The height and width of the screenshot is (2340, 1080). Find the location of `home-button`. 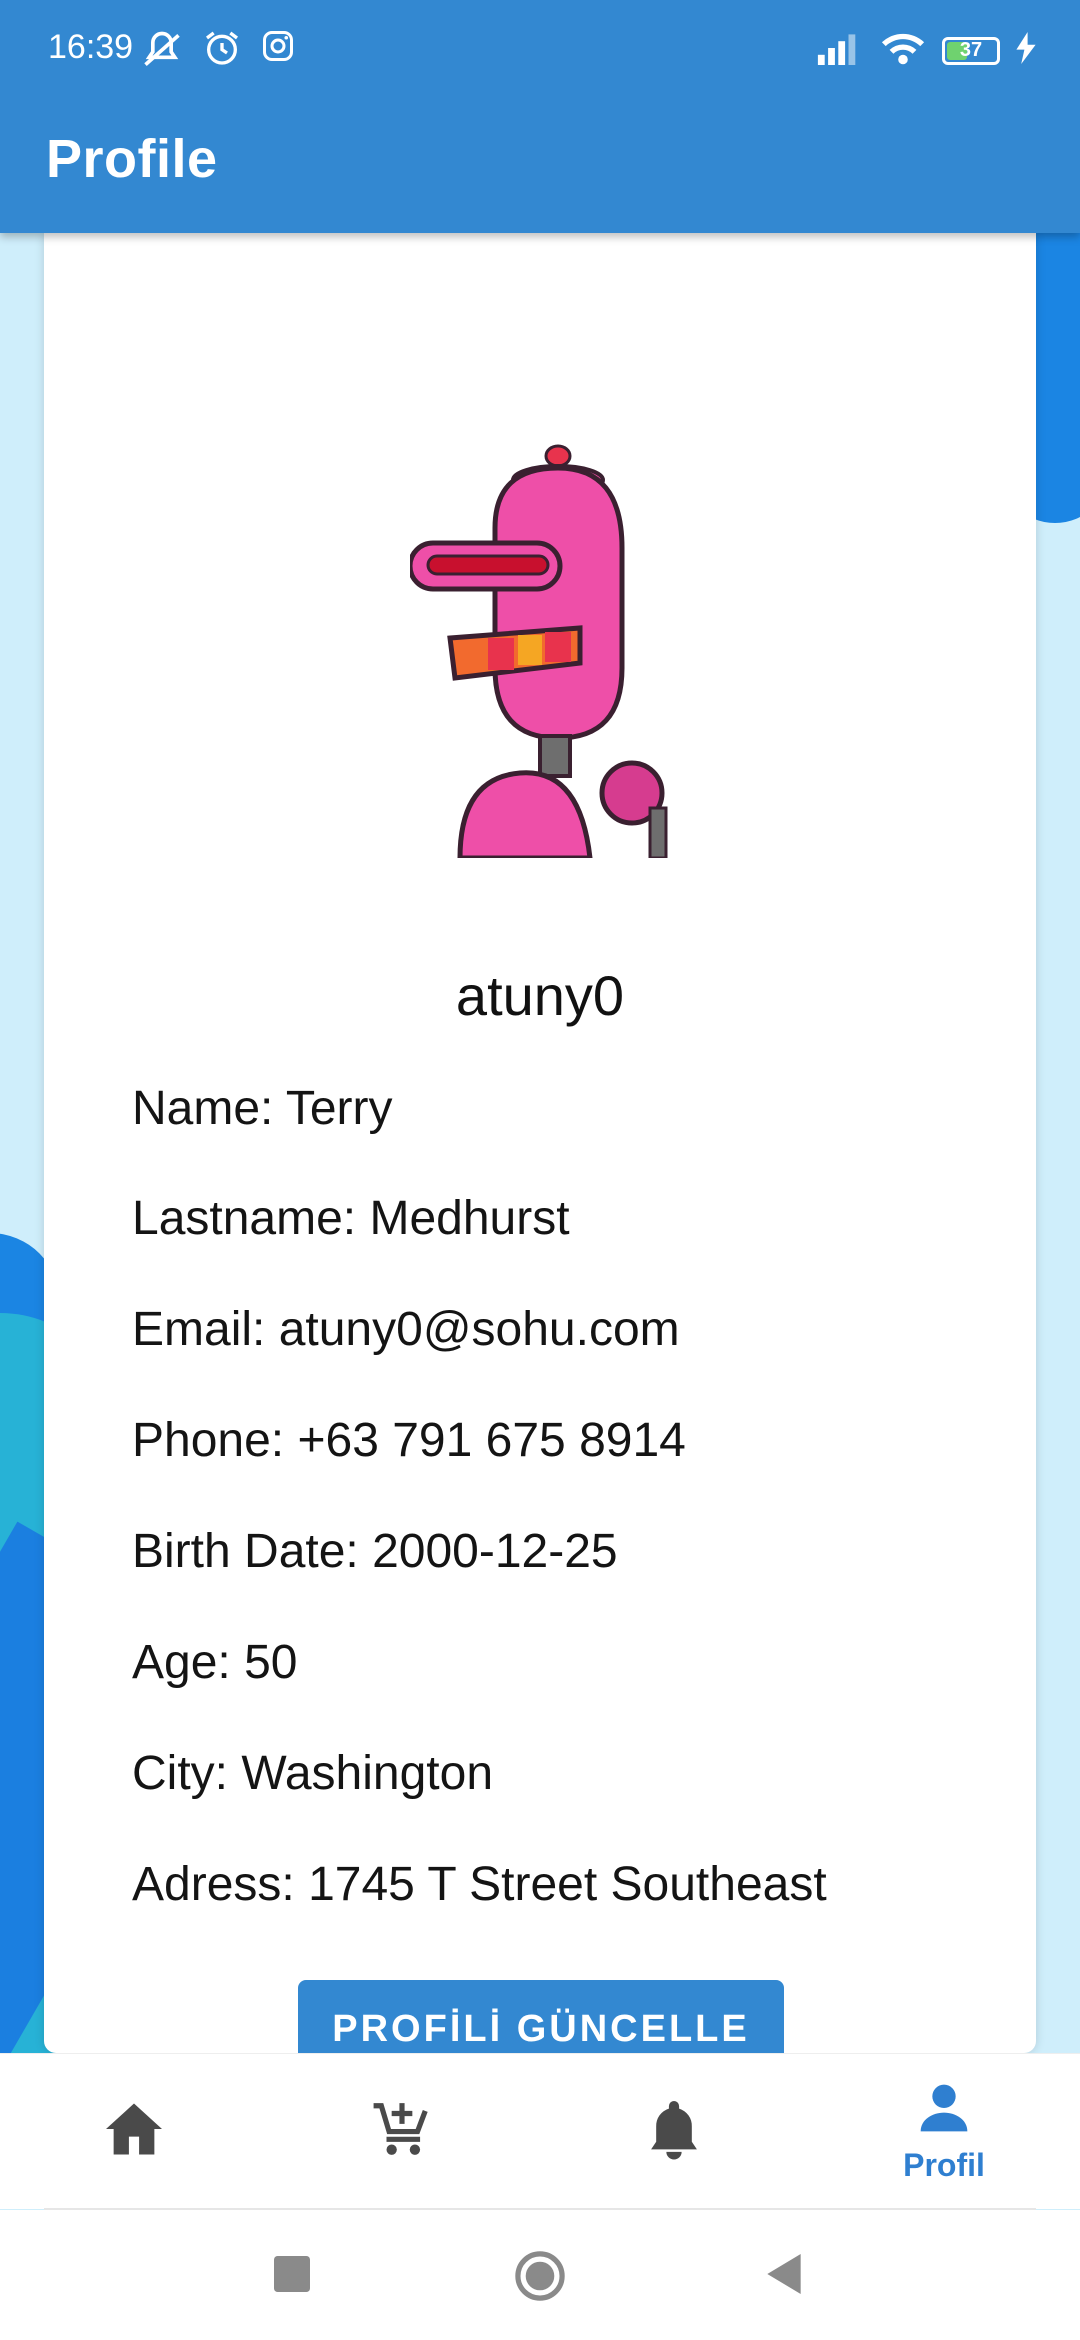

home-button is located at coordinates (540, 2278).